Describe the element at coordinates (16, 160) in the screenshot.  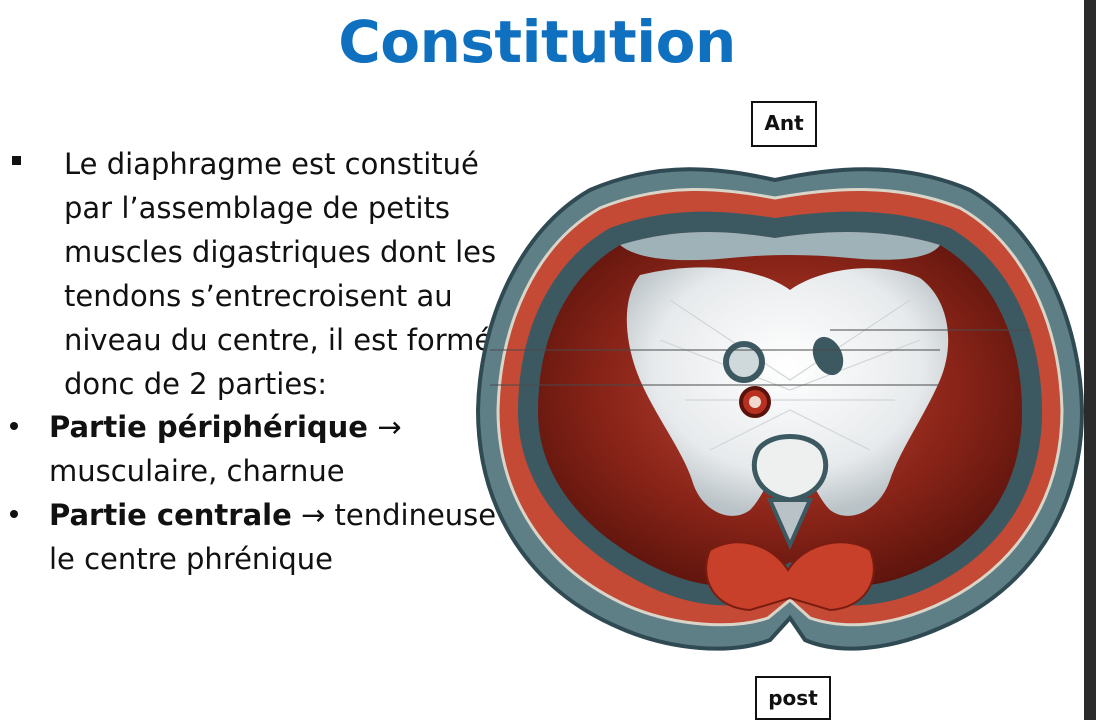
I see `square-bullet-icon` at that location.